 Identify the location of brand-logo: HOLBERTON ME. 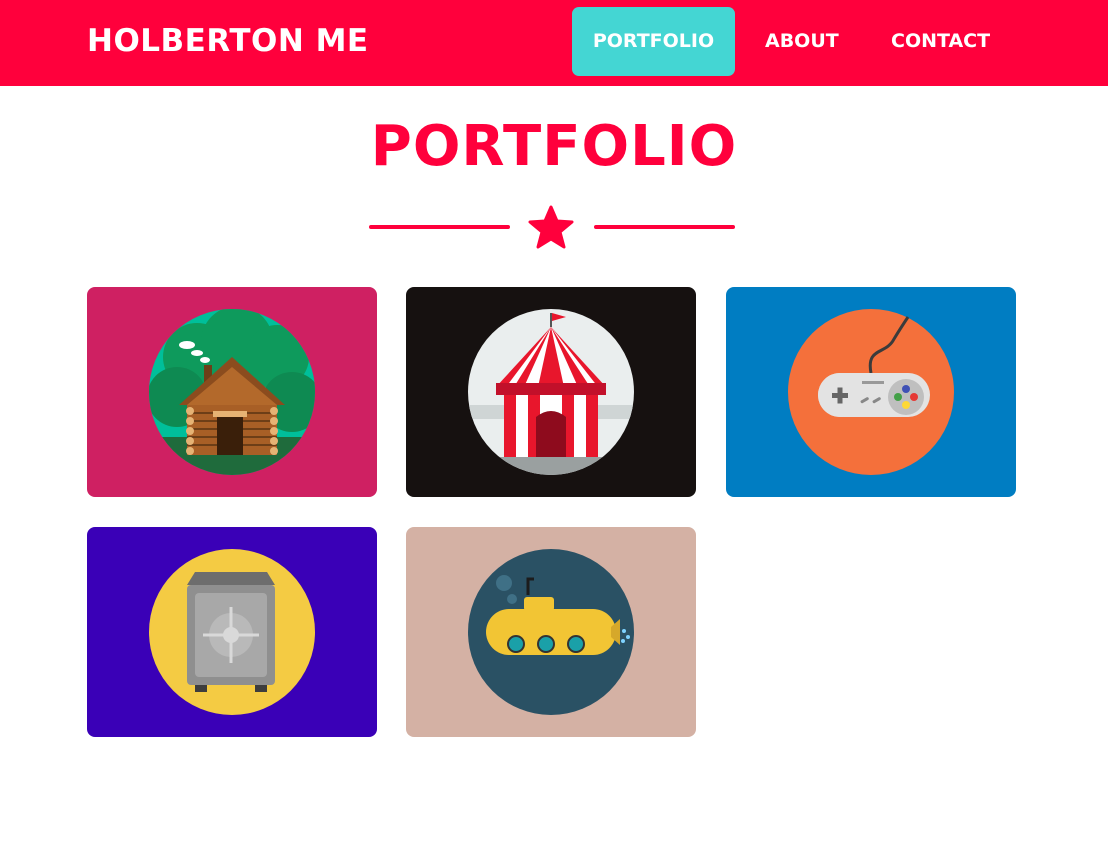
(228, 41).